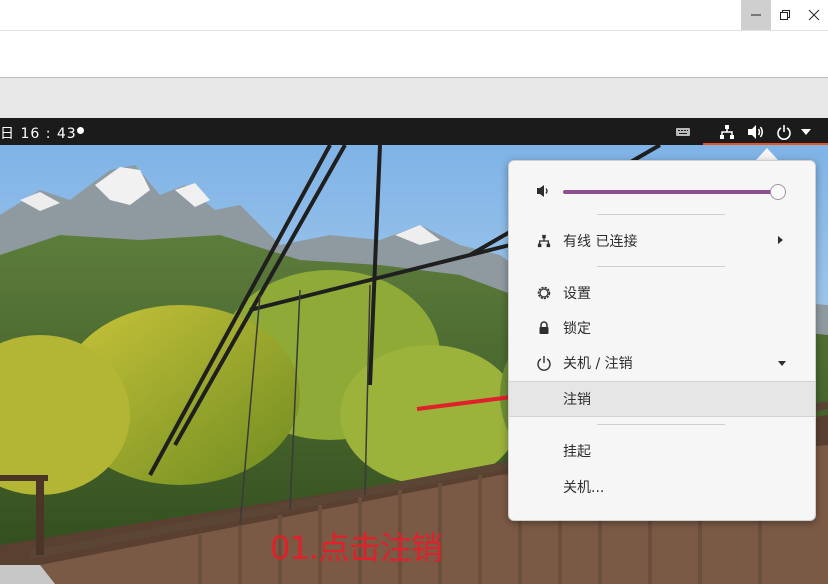 Image resolution: width=828 pixels, height=584 pixels. I want to click on restore-icon, so click(785, 15).